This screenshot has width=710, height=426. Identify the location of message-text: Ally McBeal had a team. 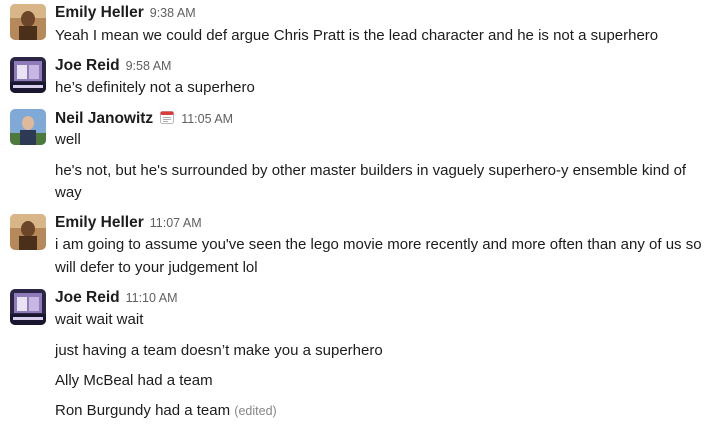
(134, 380).